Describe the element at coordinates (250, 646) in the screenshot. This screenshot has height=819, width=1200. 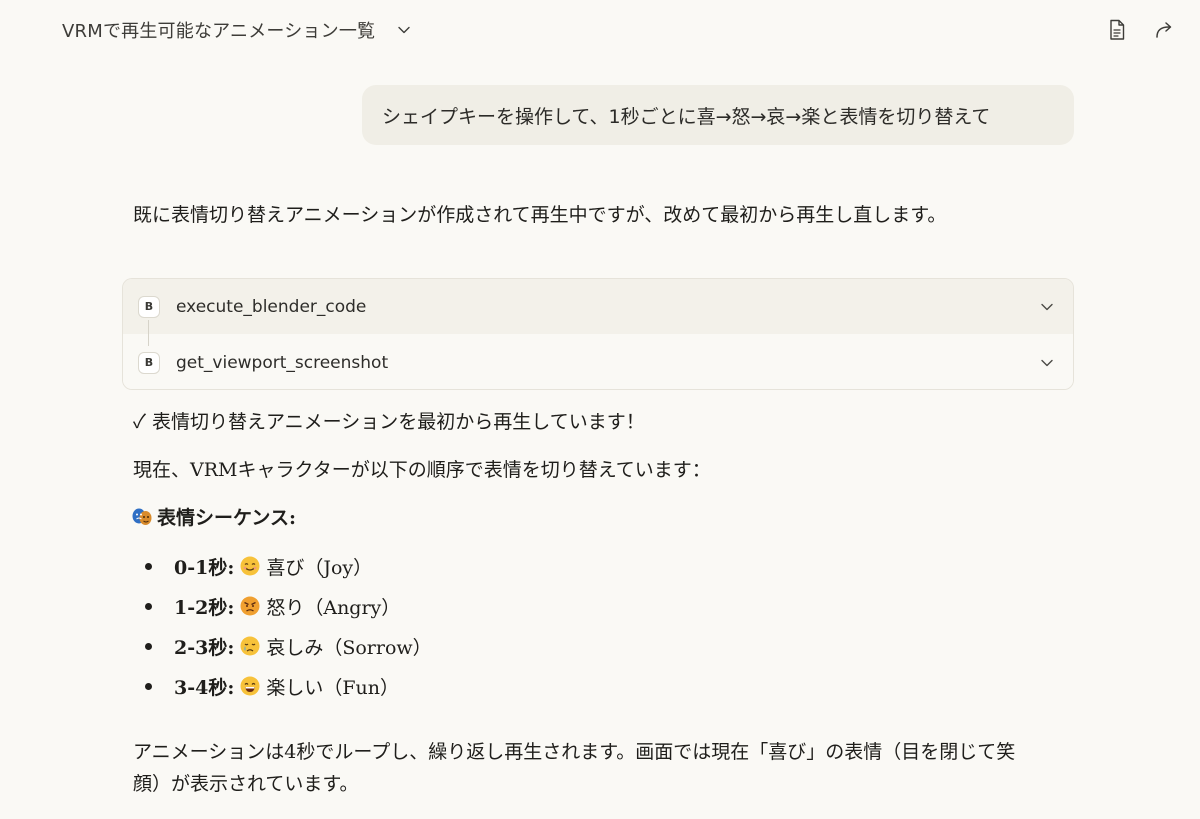
I see `crying-face-icon` at that location.